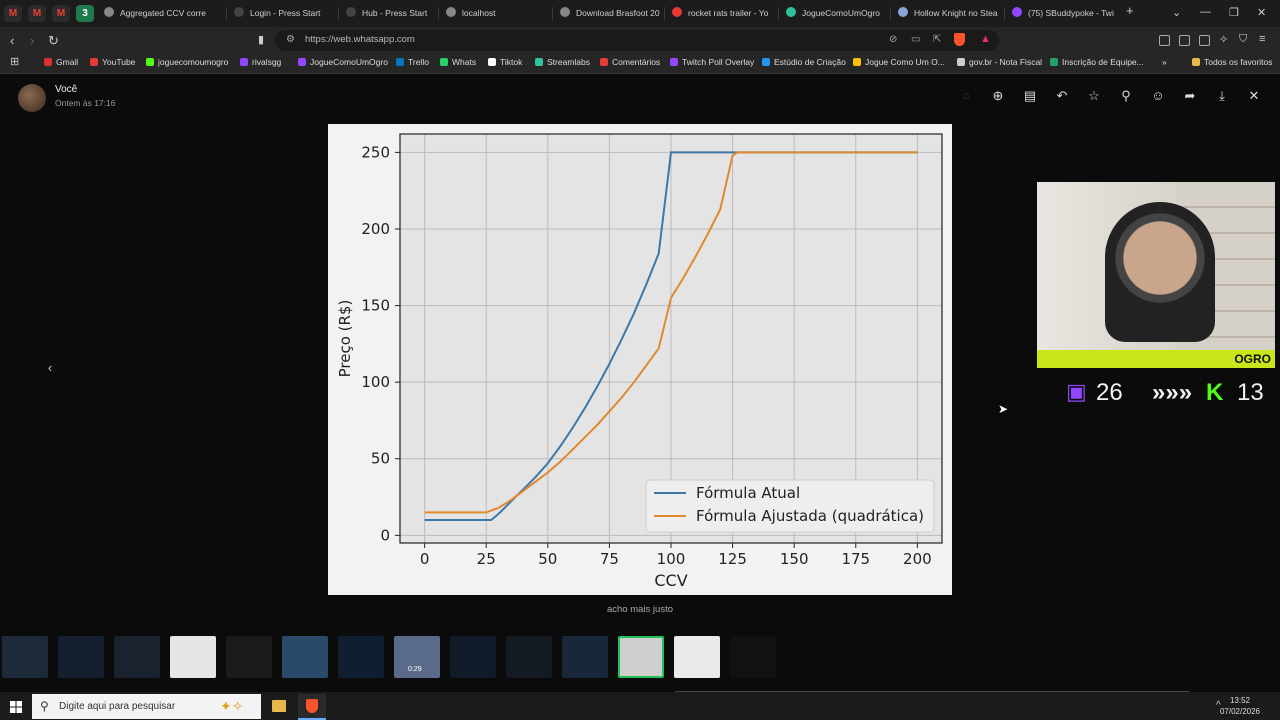 This screenshot has width=1280, height=720. I want to click on minimize-icon: —, so click(1205, 12).